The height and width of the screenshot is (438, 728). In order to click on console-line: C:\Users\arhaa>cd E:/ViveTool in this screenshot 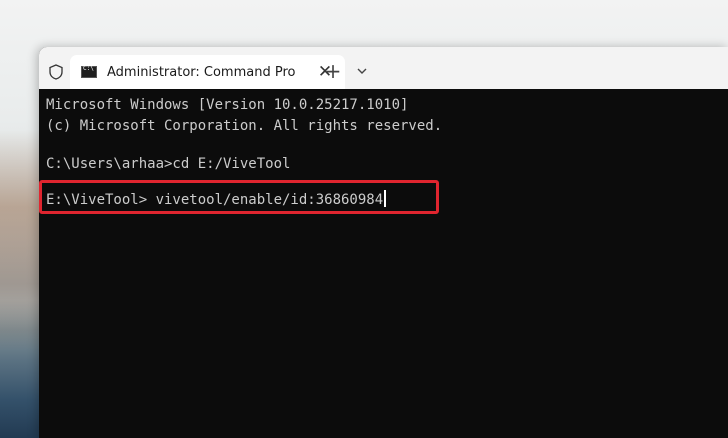, I will do `click(168, 164)`.